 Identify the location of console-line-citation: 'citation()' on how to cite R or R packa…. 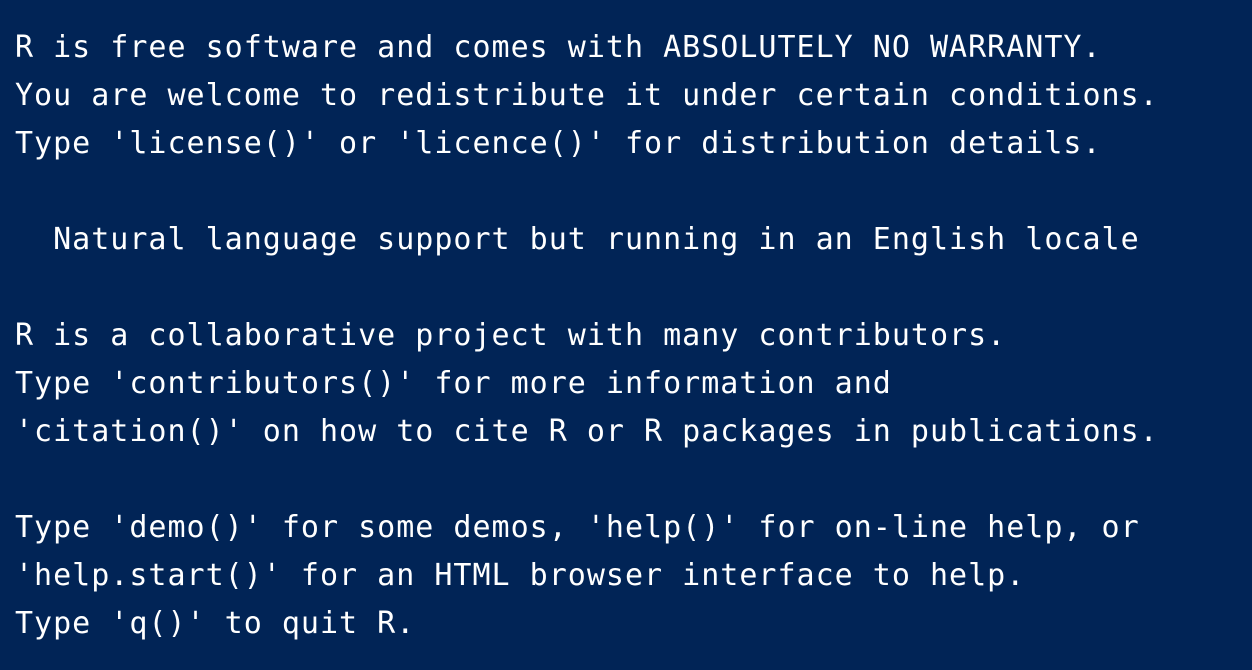
(587, 431).